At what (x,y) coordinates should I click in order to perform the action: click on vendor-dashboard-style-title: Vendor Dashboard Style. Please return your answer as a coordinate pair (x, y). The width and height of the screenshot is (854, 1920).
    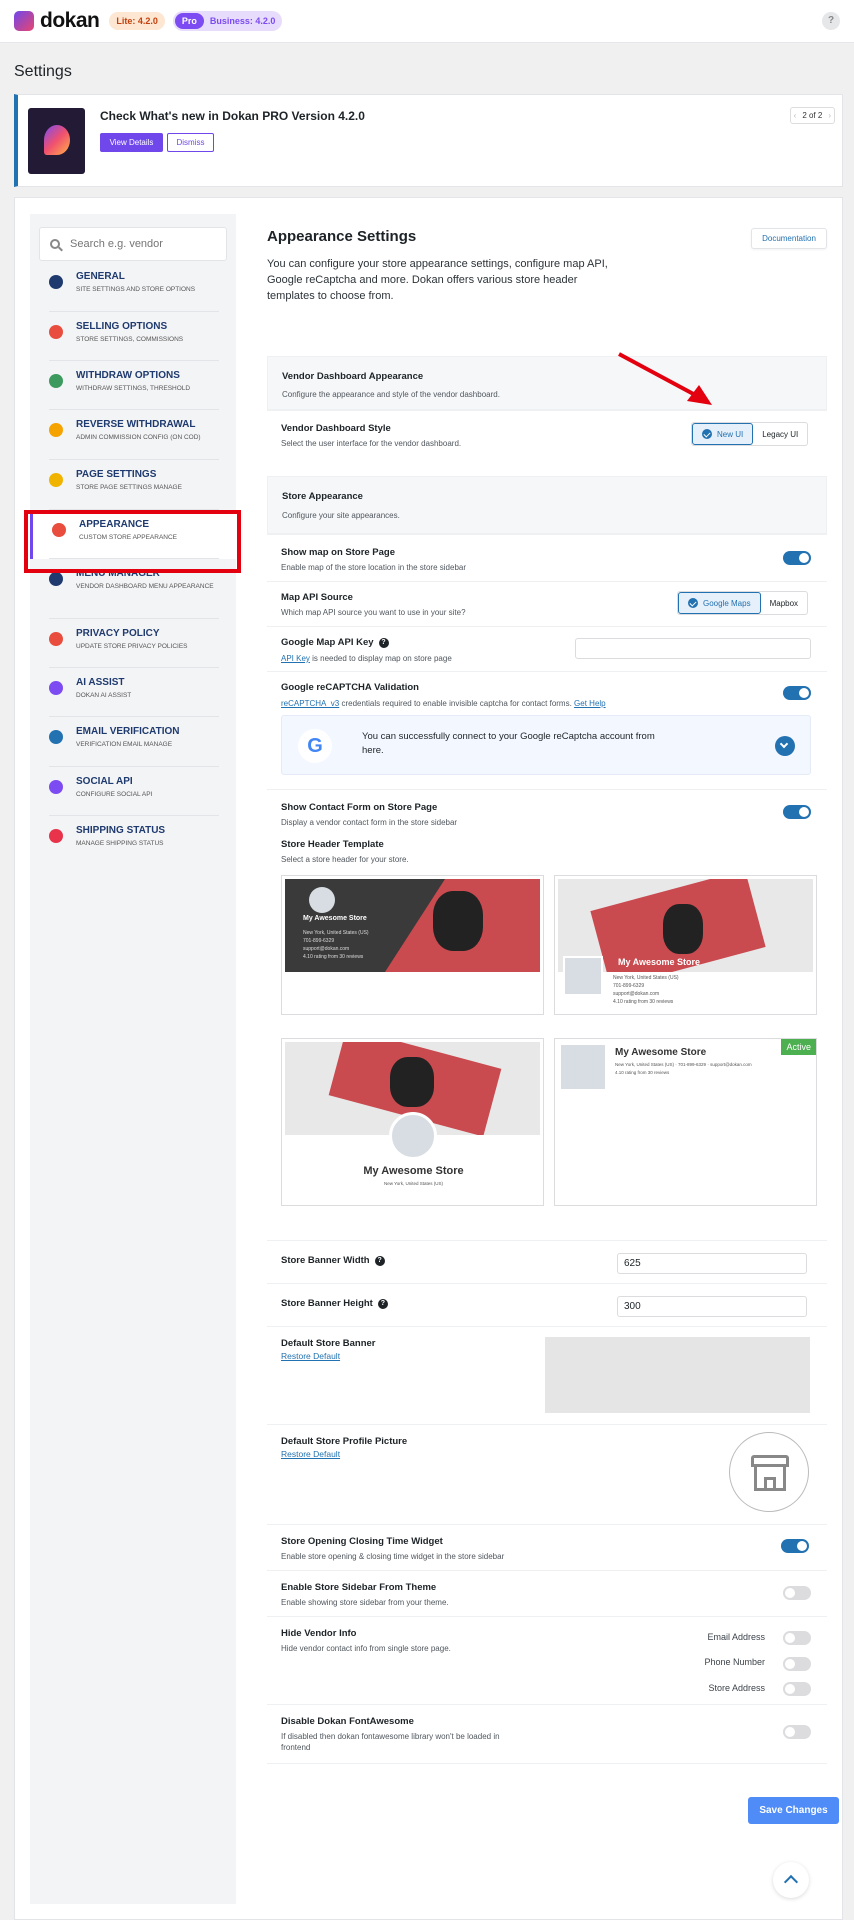
    Looking at the image, I should click on (336, 428).